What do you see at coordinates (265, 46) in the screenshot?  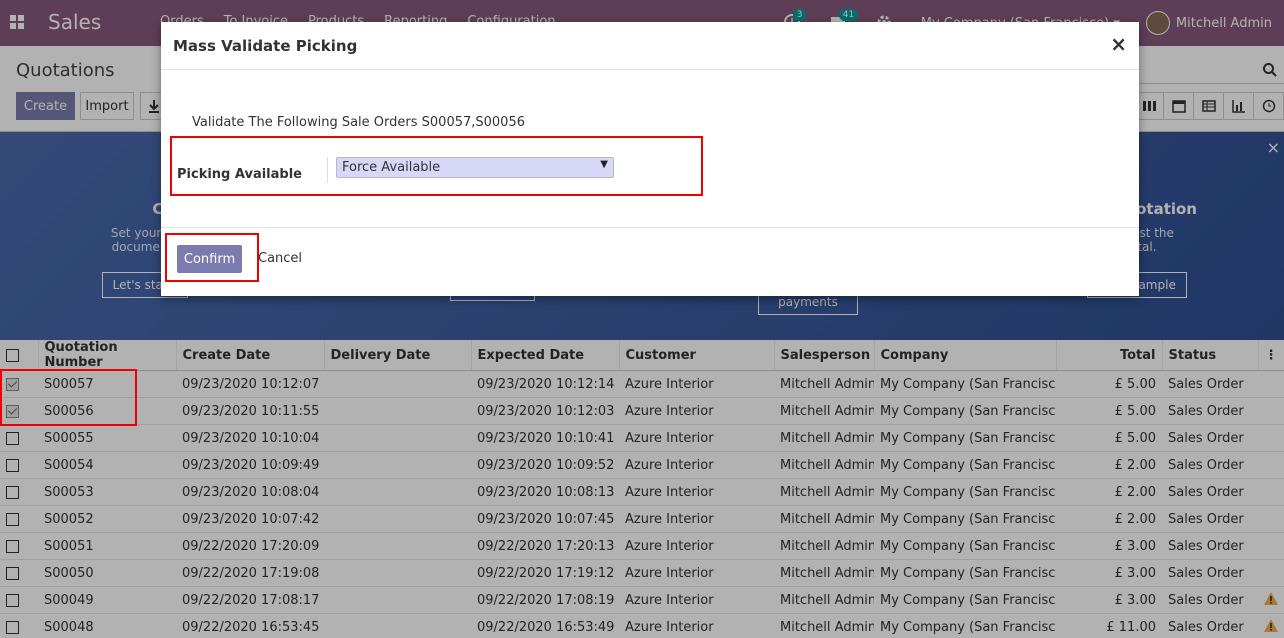 I see `dialog-title: Mass Validate Picking` at bounding box center [265, 46].